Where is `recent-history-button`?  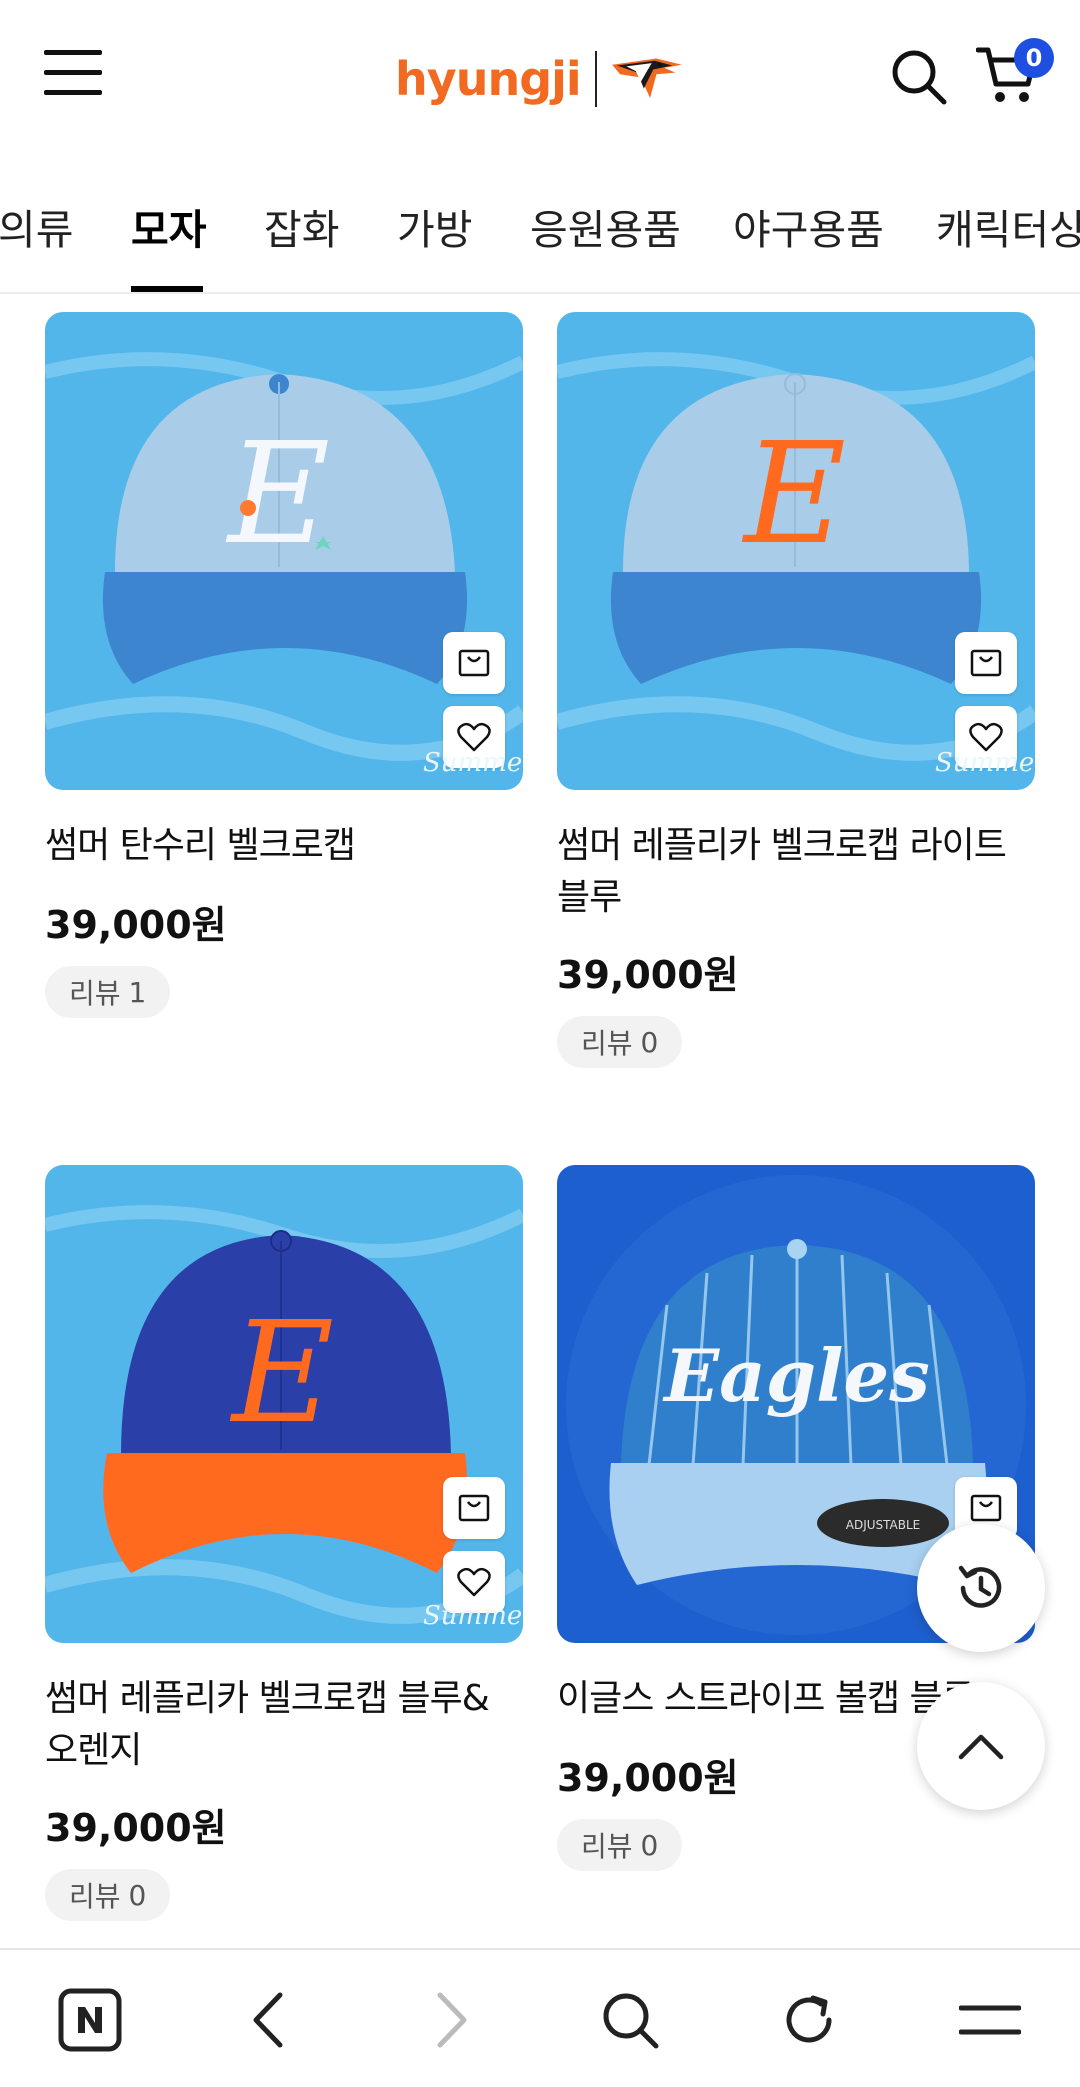
recent-history-button is located at coordinates (981, 1588).